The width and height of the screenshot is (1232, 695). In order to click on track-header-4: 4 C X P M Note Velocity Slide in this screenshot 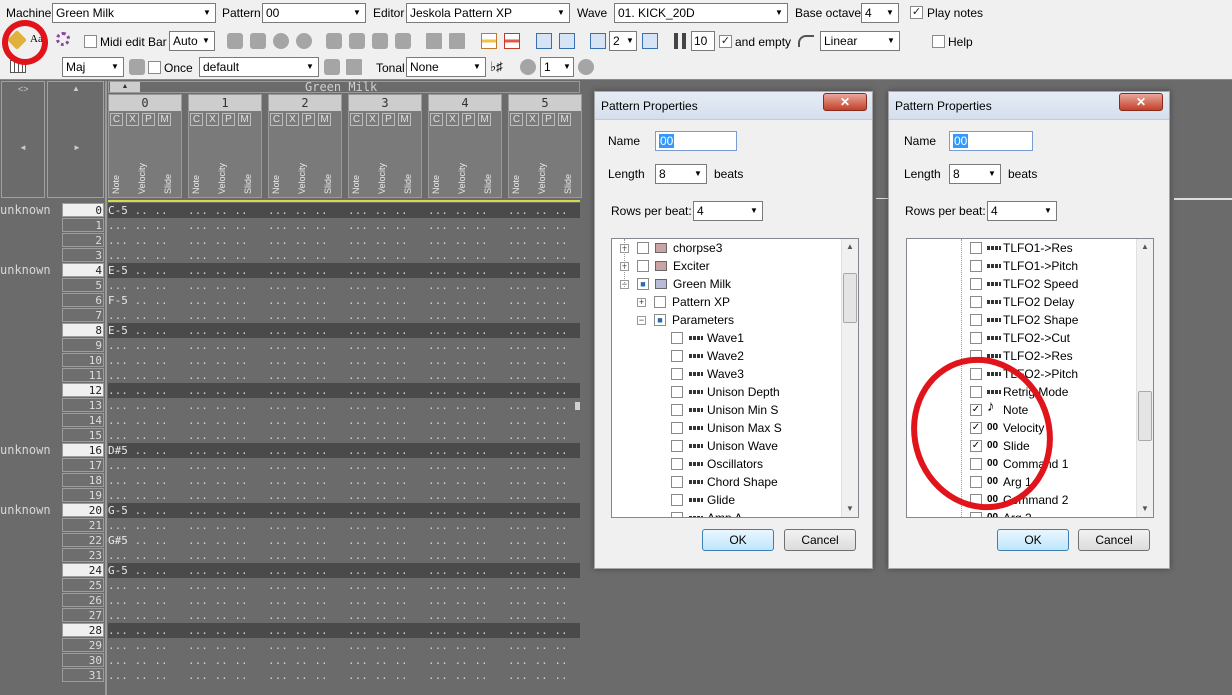, I will do `click(465, 146)`.